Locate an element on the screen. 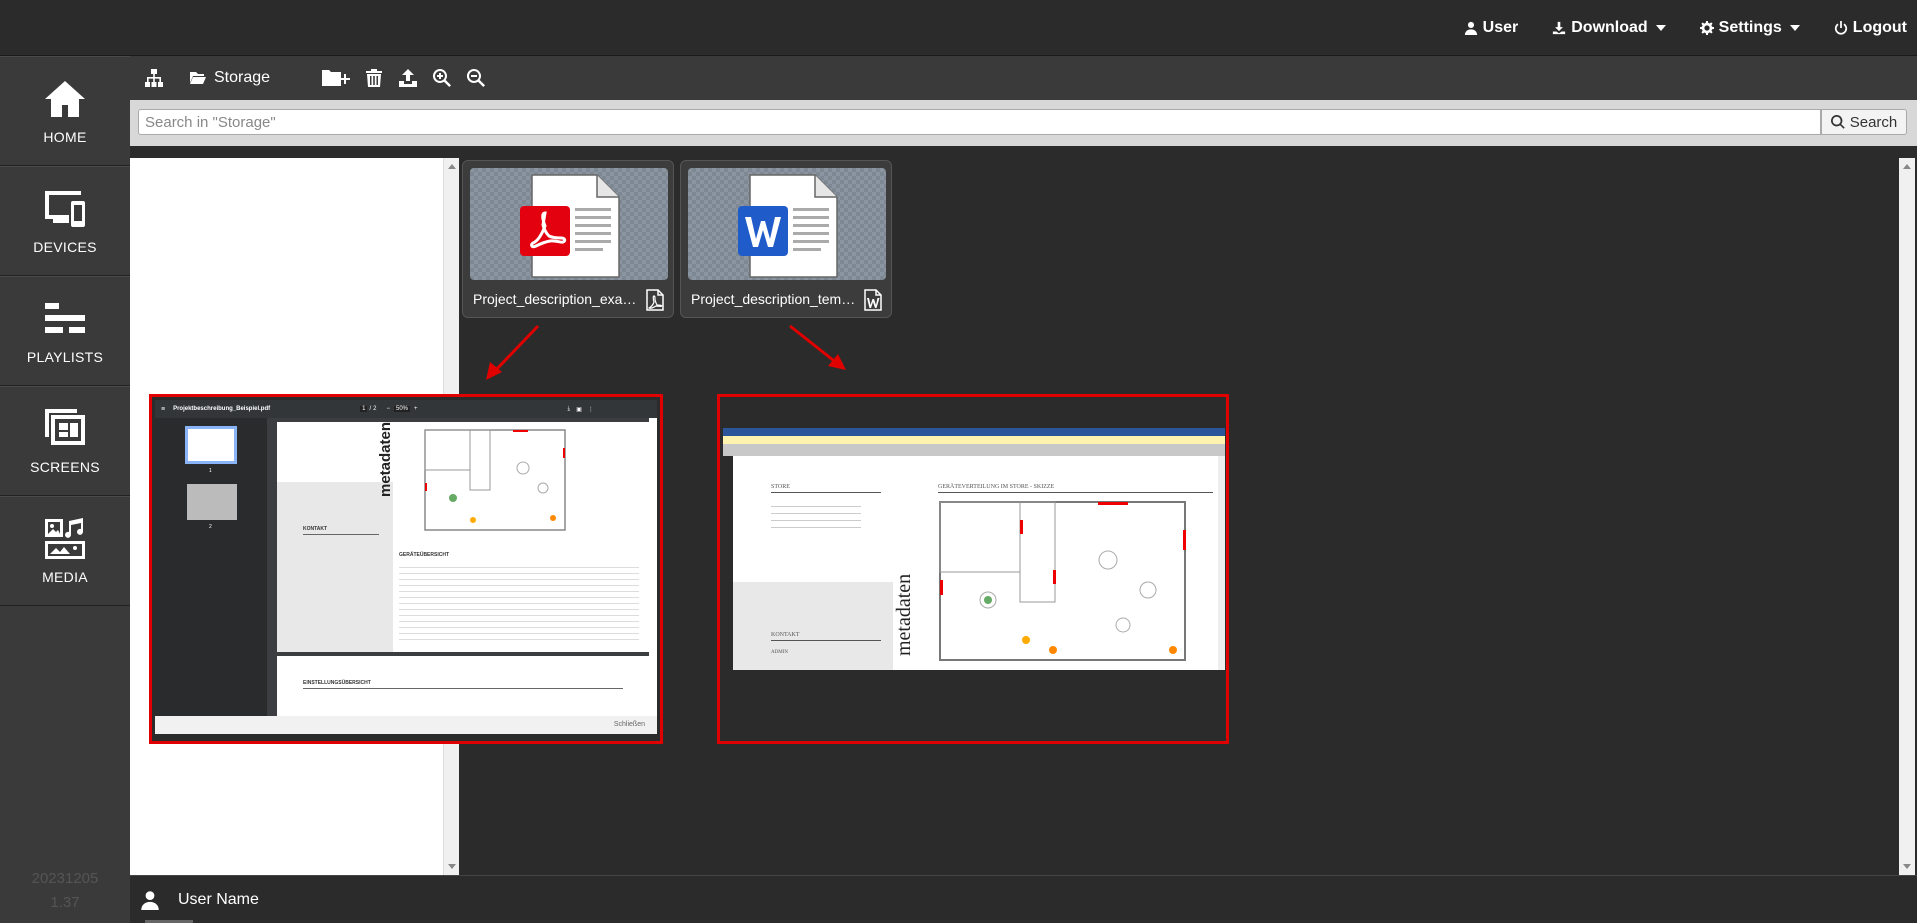 Image resolution: width=1917 pixels, height=923 pixels. word-heading-store: STORE is located at coordinates (780, 487).